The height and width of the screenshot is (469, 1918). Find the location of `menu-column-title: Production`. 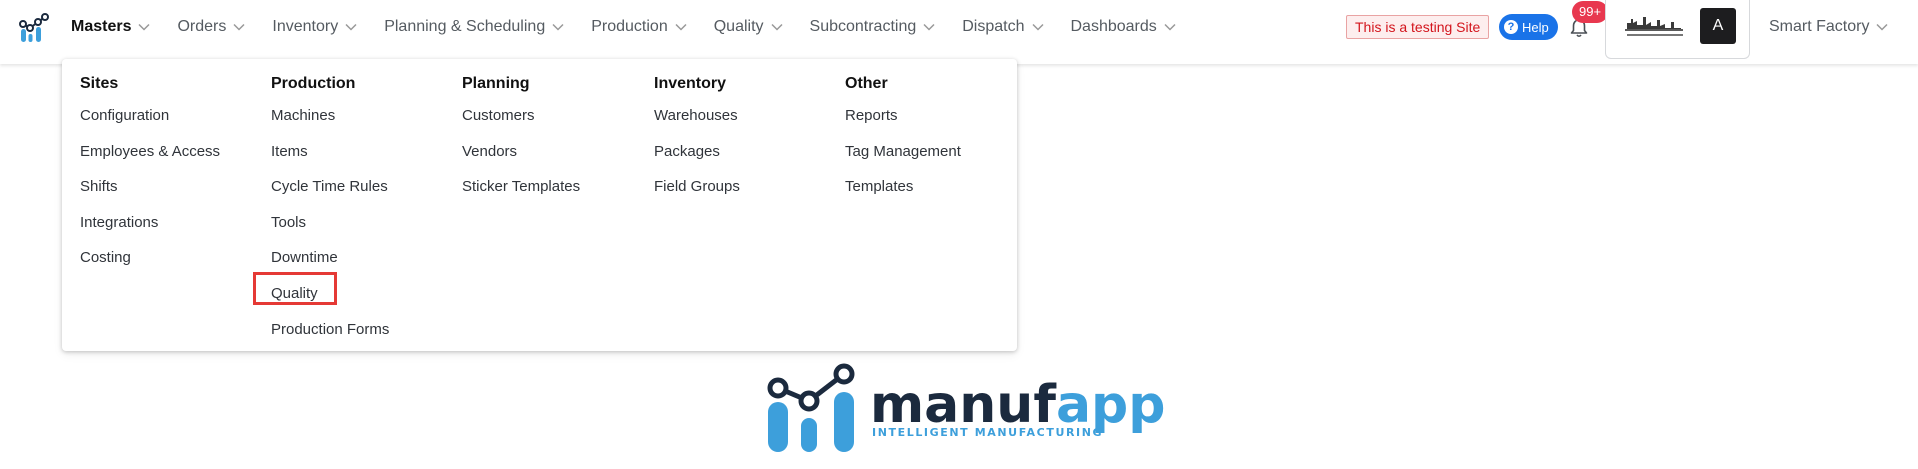

menu-column-title: Production is located at coordinates (313, 83).